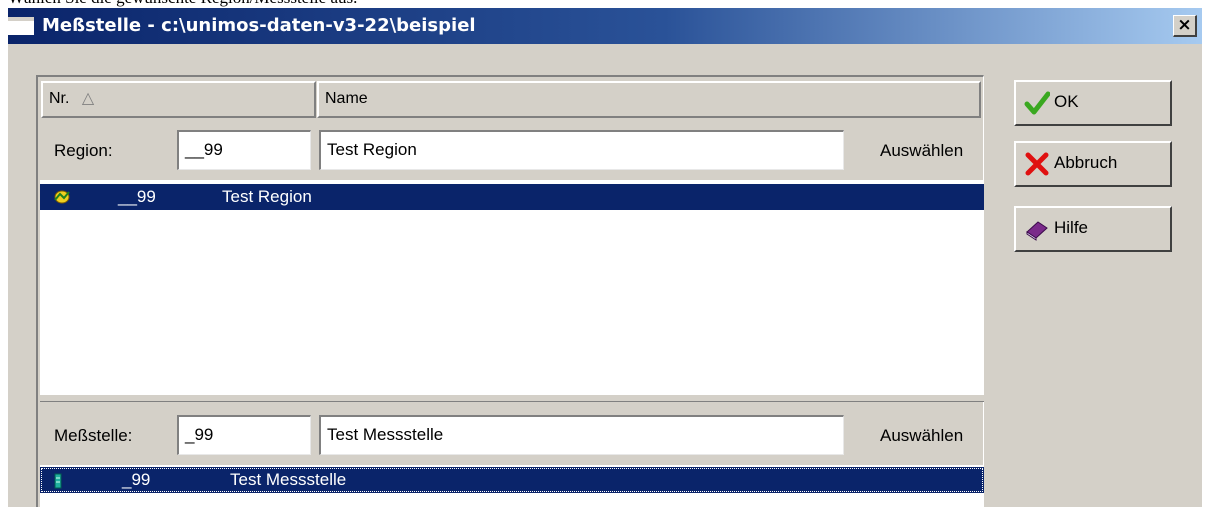 Image resolution: width=1206 pixels, height=507 pixels. I want to click on column-header-nr: Nr. △, so click(178, 99).